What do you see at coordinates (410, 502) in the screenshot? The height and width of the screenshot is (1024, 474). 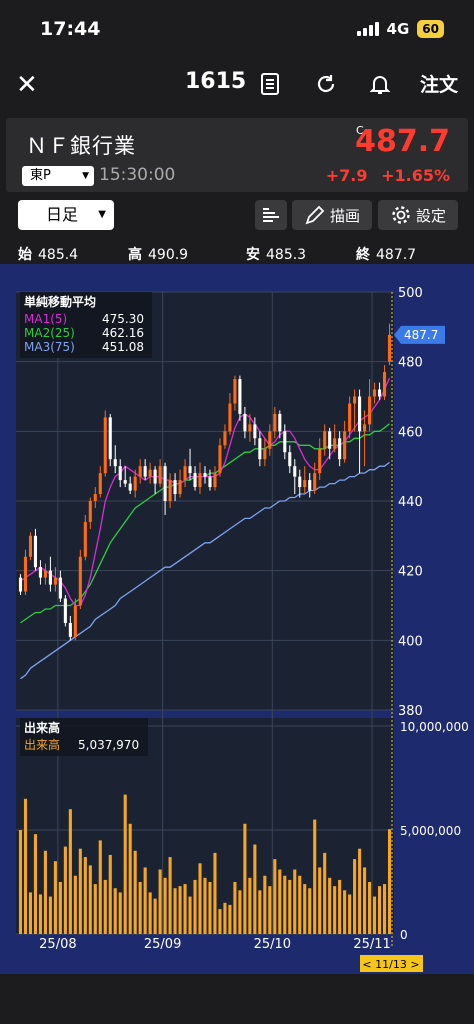 I see `price-tick-label: 440` at bounding box center [410, 502].